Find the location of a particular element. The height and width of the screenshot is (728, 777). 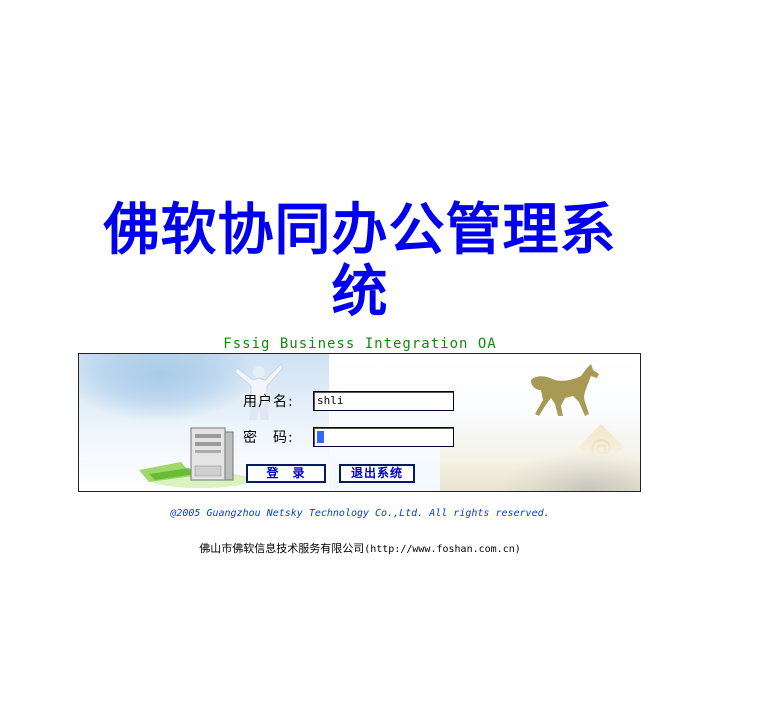

username-label: 用户名: is located at coordinates (268, 402).